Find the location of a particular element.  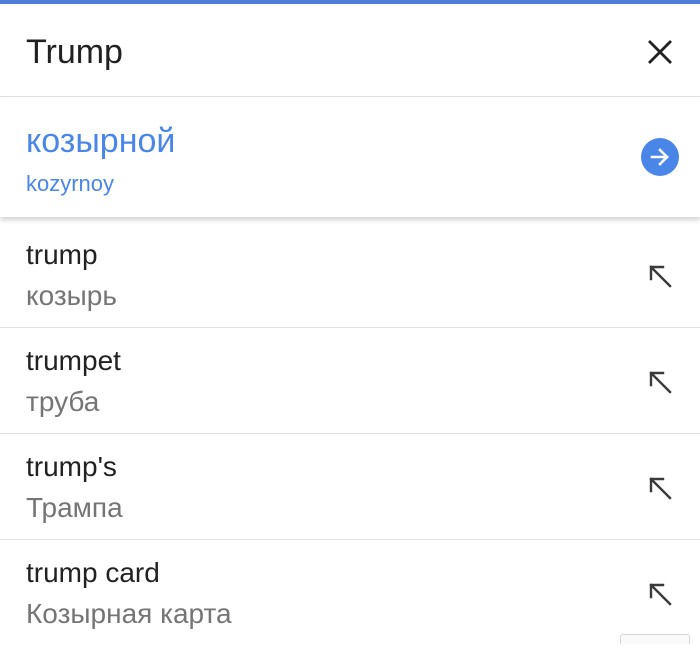

suggestion-translation: козырь is located at coordinates (71, 295).